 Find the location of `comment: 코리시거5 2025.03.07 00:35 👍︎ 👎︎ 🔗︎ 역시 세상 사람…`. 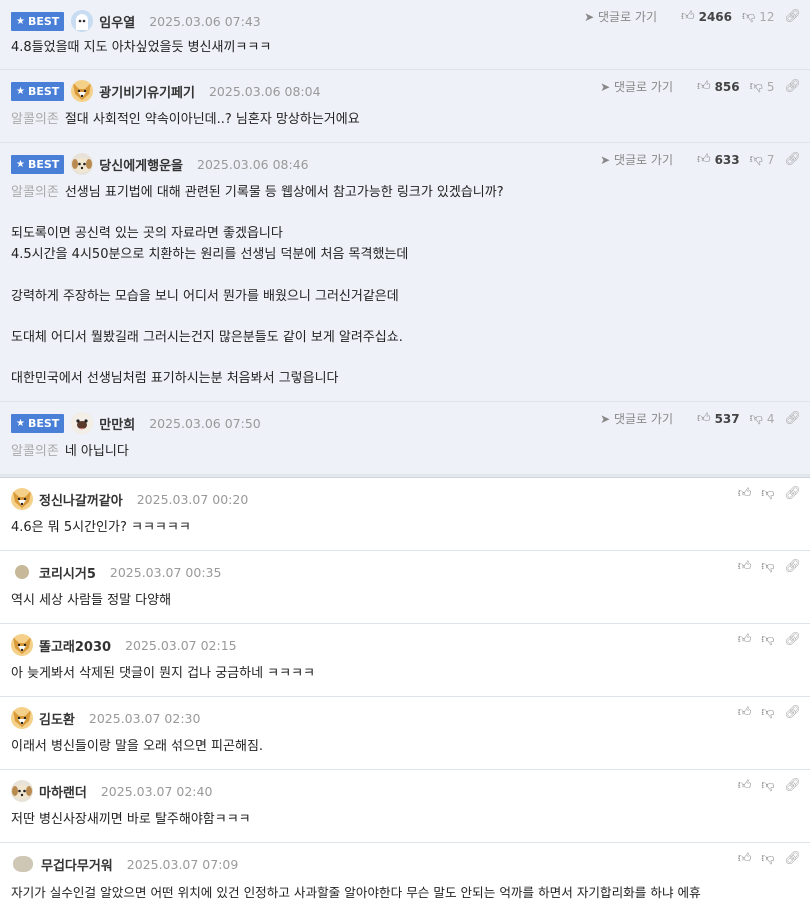

comment: 코리시거5 2025.03.07 00:35 👍︎ 👎︎ 🔗︎ 역시 세상 사람… is located at coordinates (405, 587).